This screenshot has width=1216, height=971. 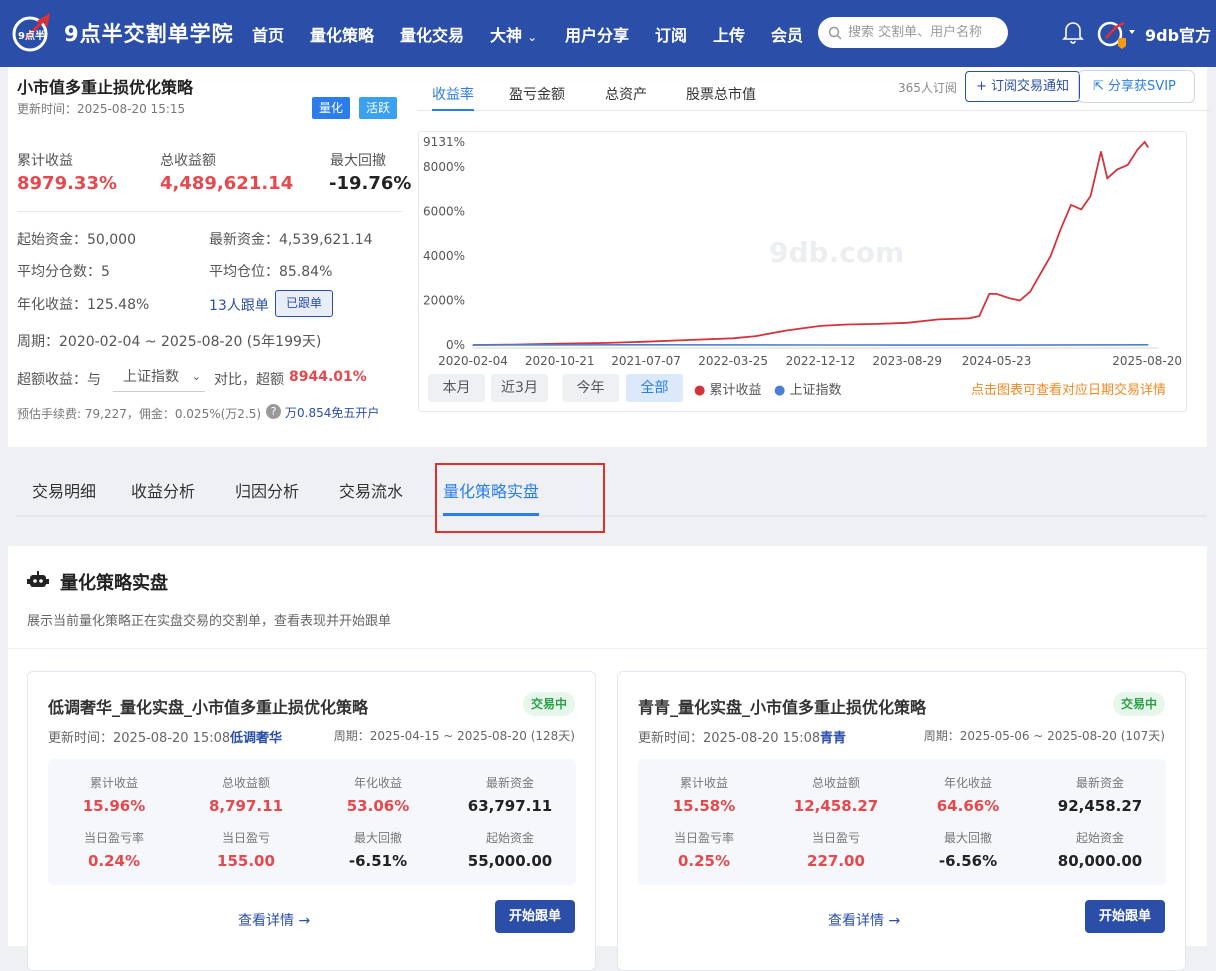 I want to click on metric-label: 总收益额, so click(x=836, y=782).